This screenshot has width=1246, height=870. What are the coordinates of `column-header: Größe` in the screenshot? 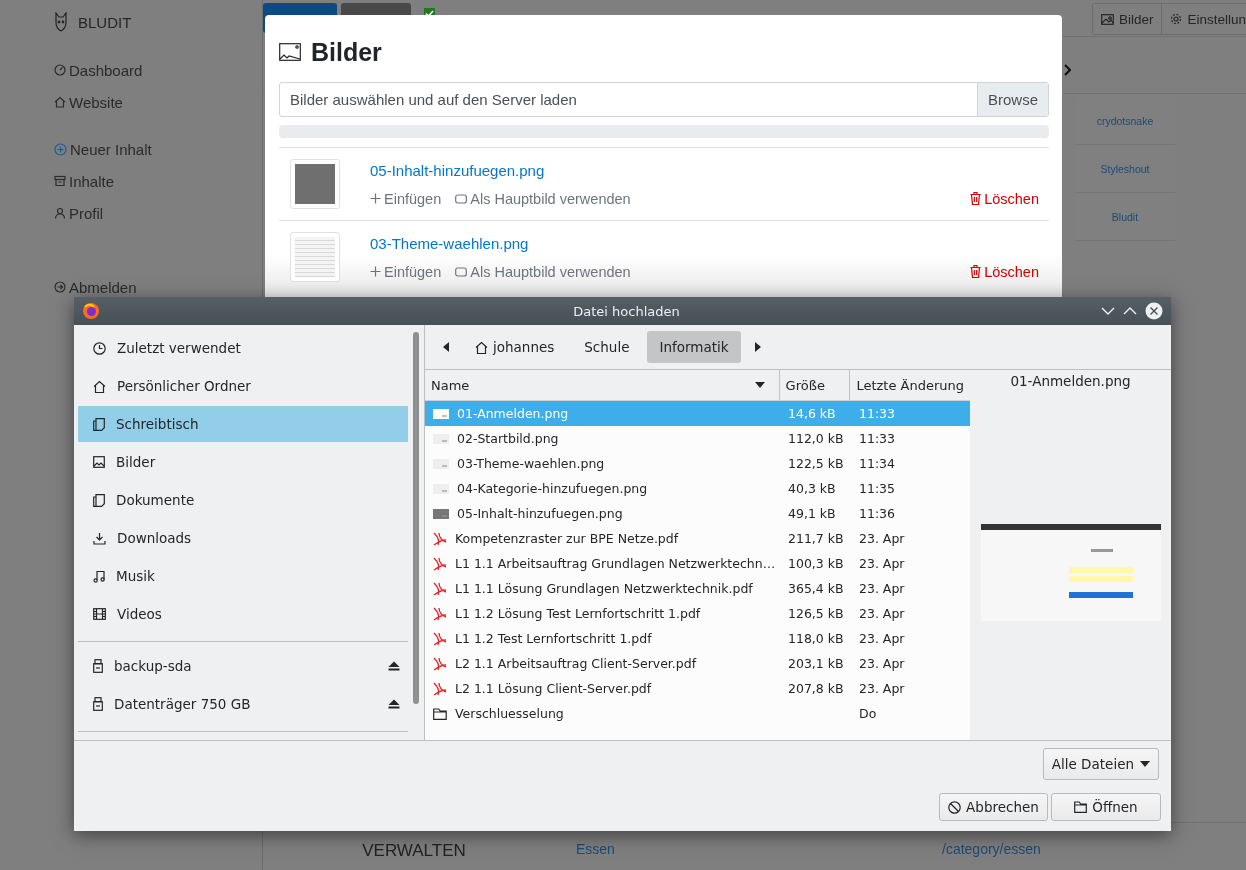 It's located at (815, 385).